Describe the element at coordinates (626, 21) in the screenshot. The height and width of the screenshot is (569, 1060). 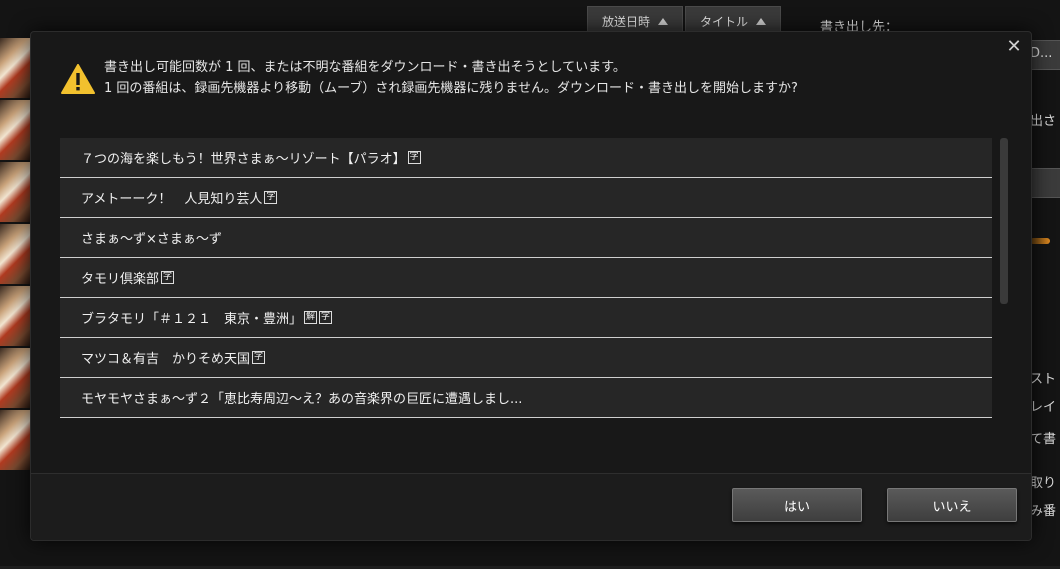
I see `sort-label: 放送日時` at that location.